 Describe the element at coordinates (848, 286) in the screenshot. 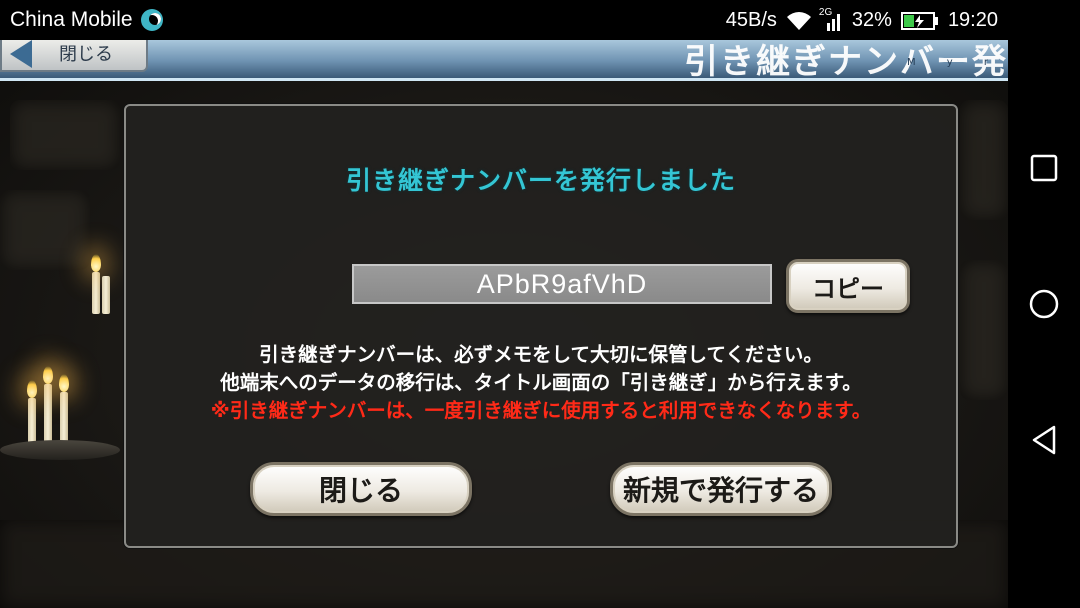

I see `copy-button: コピー` at that location.